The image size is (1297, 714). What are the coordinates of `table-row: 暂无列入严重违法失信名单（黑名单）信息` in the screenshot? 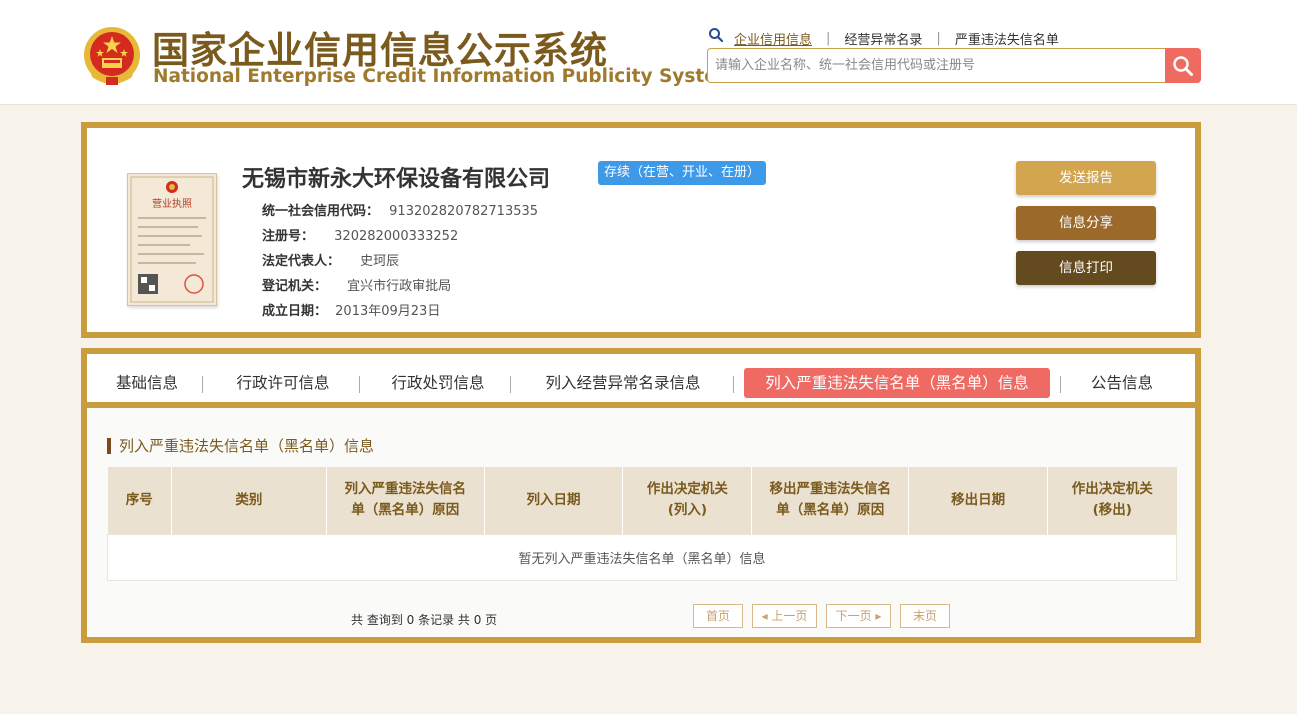 It's located at (642, 557).